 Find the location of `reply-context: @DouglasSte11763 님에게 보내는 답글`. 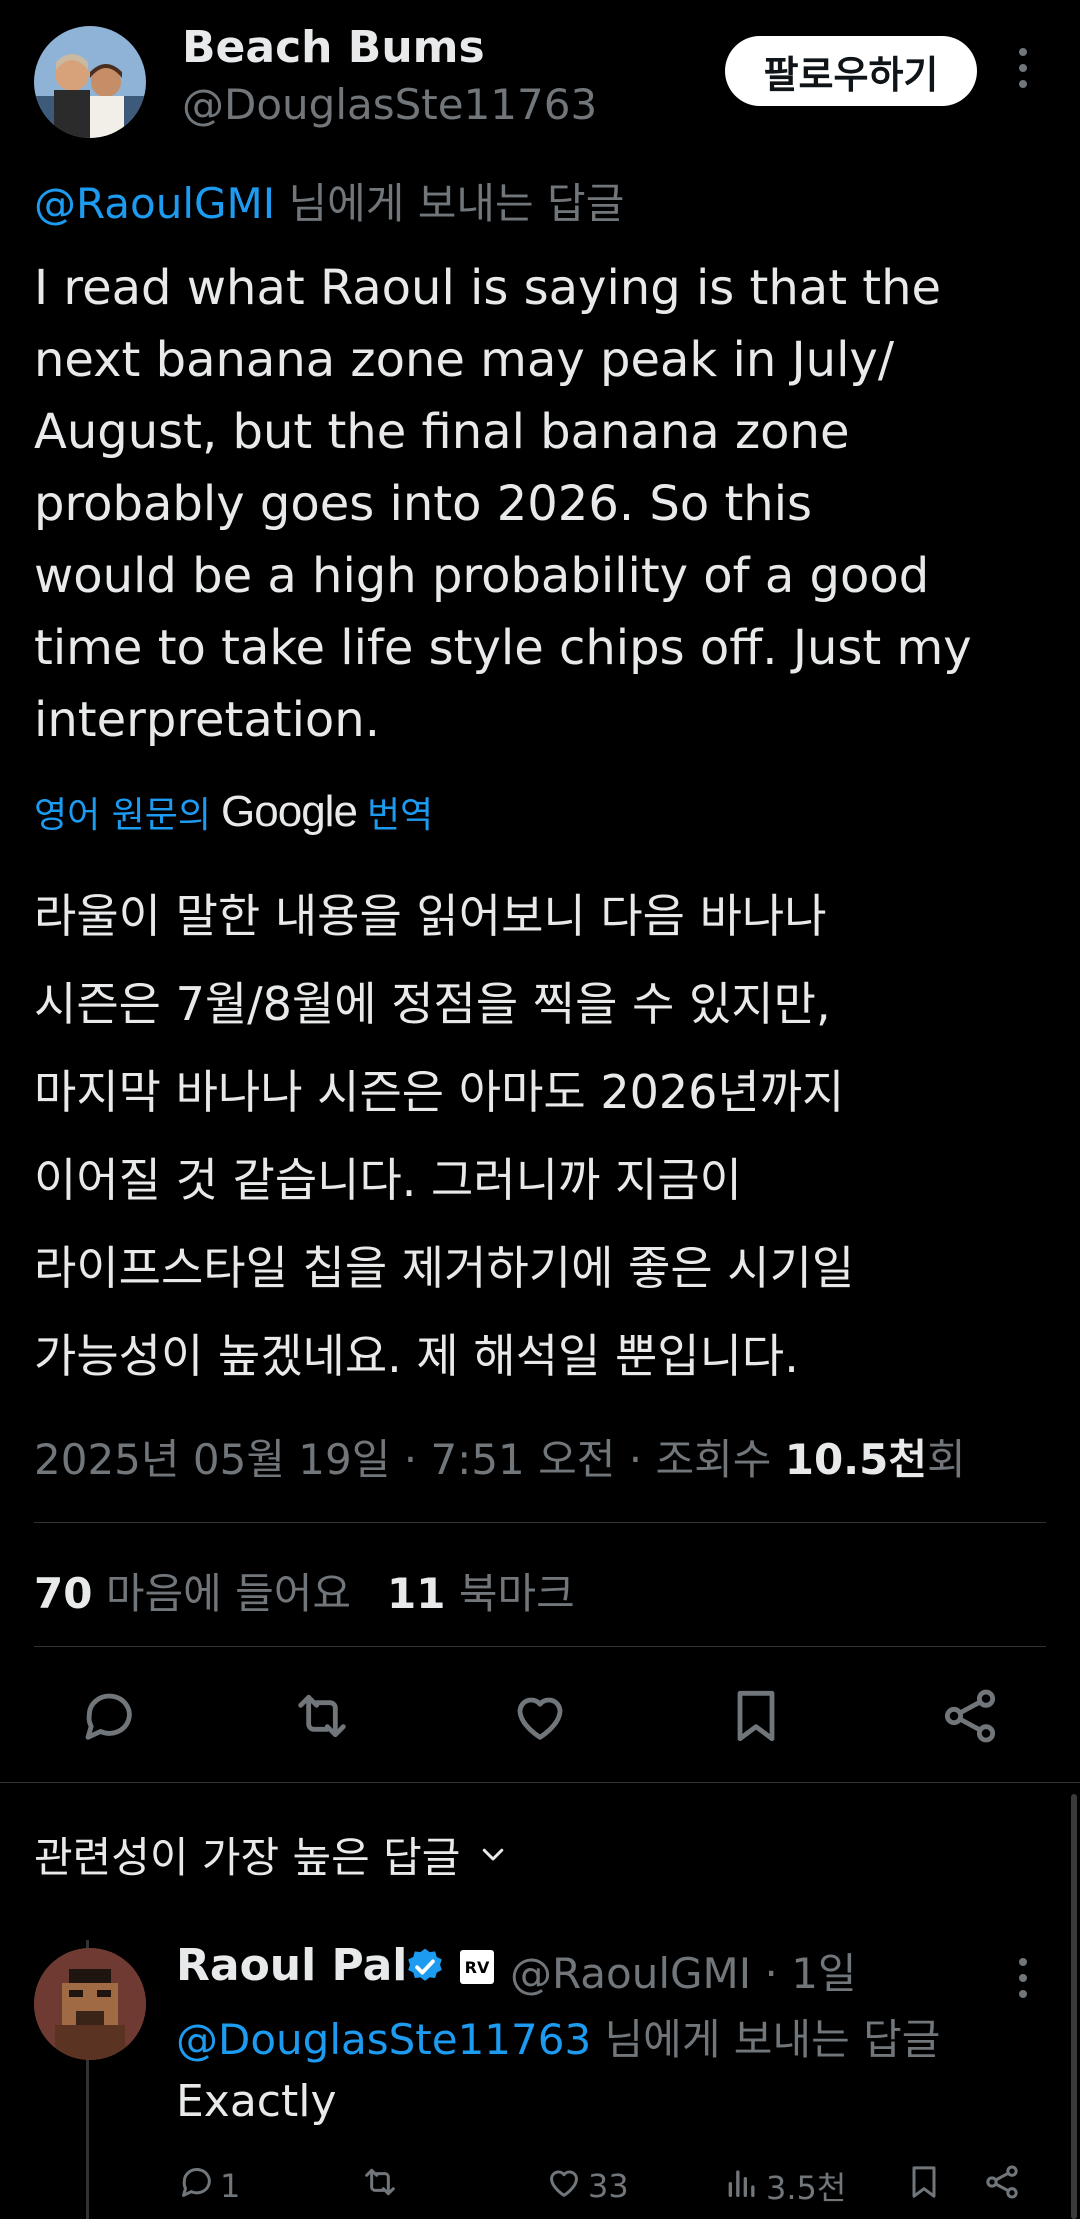

reply-context: @DouglasSte11763 님에게 보내는 답글 is located at coordinates (558, 2036).